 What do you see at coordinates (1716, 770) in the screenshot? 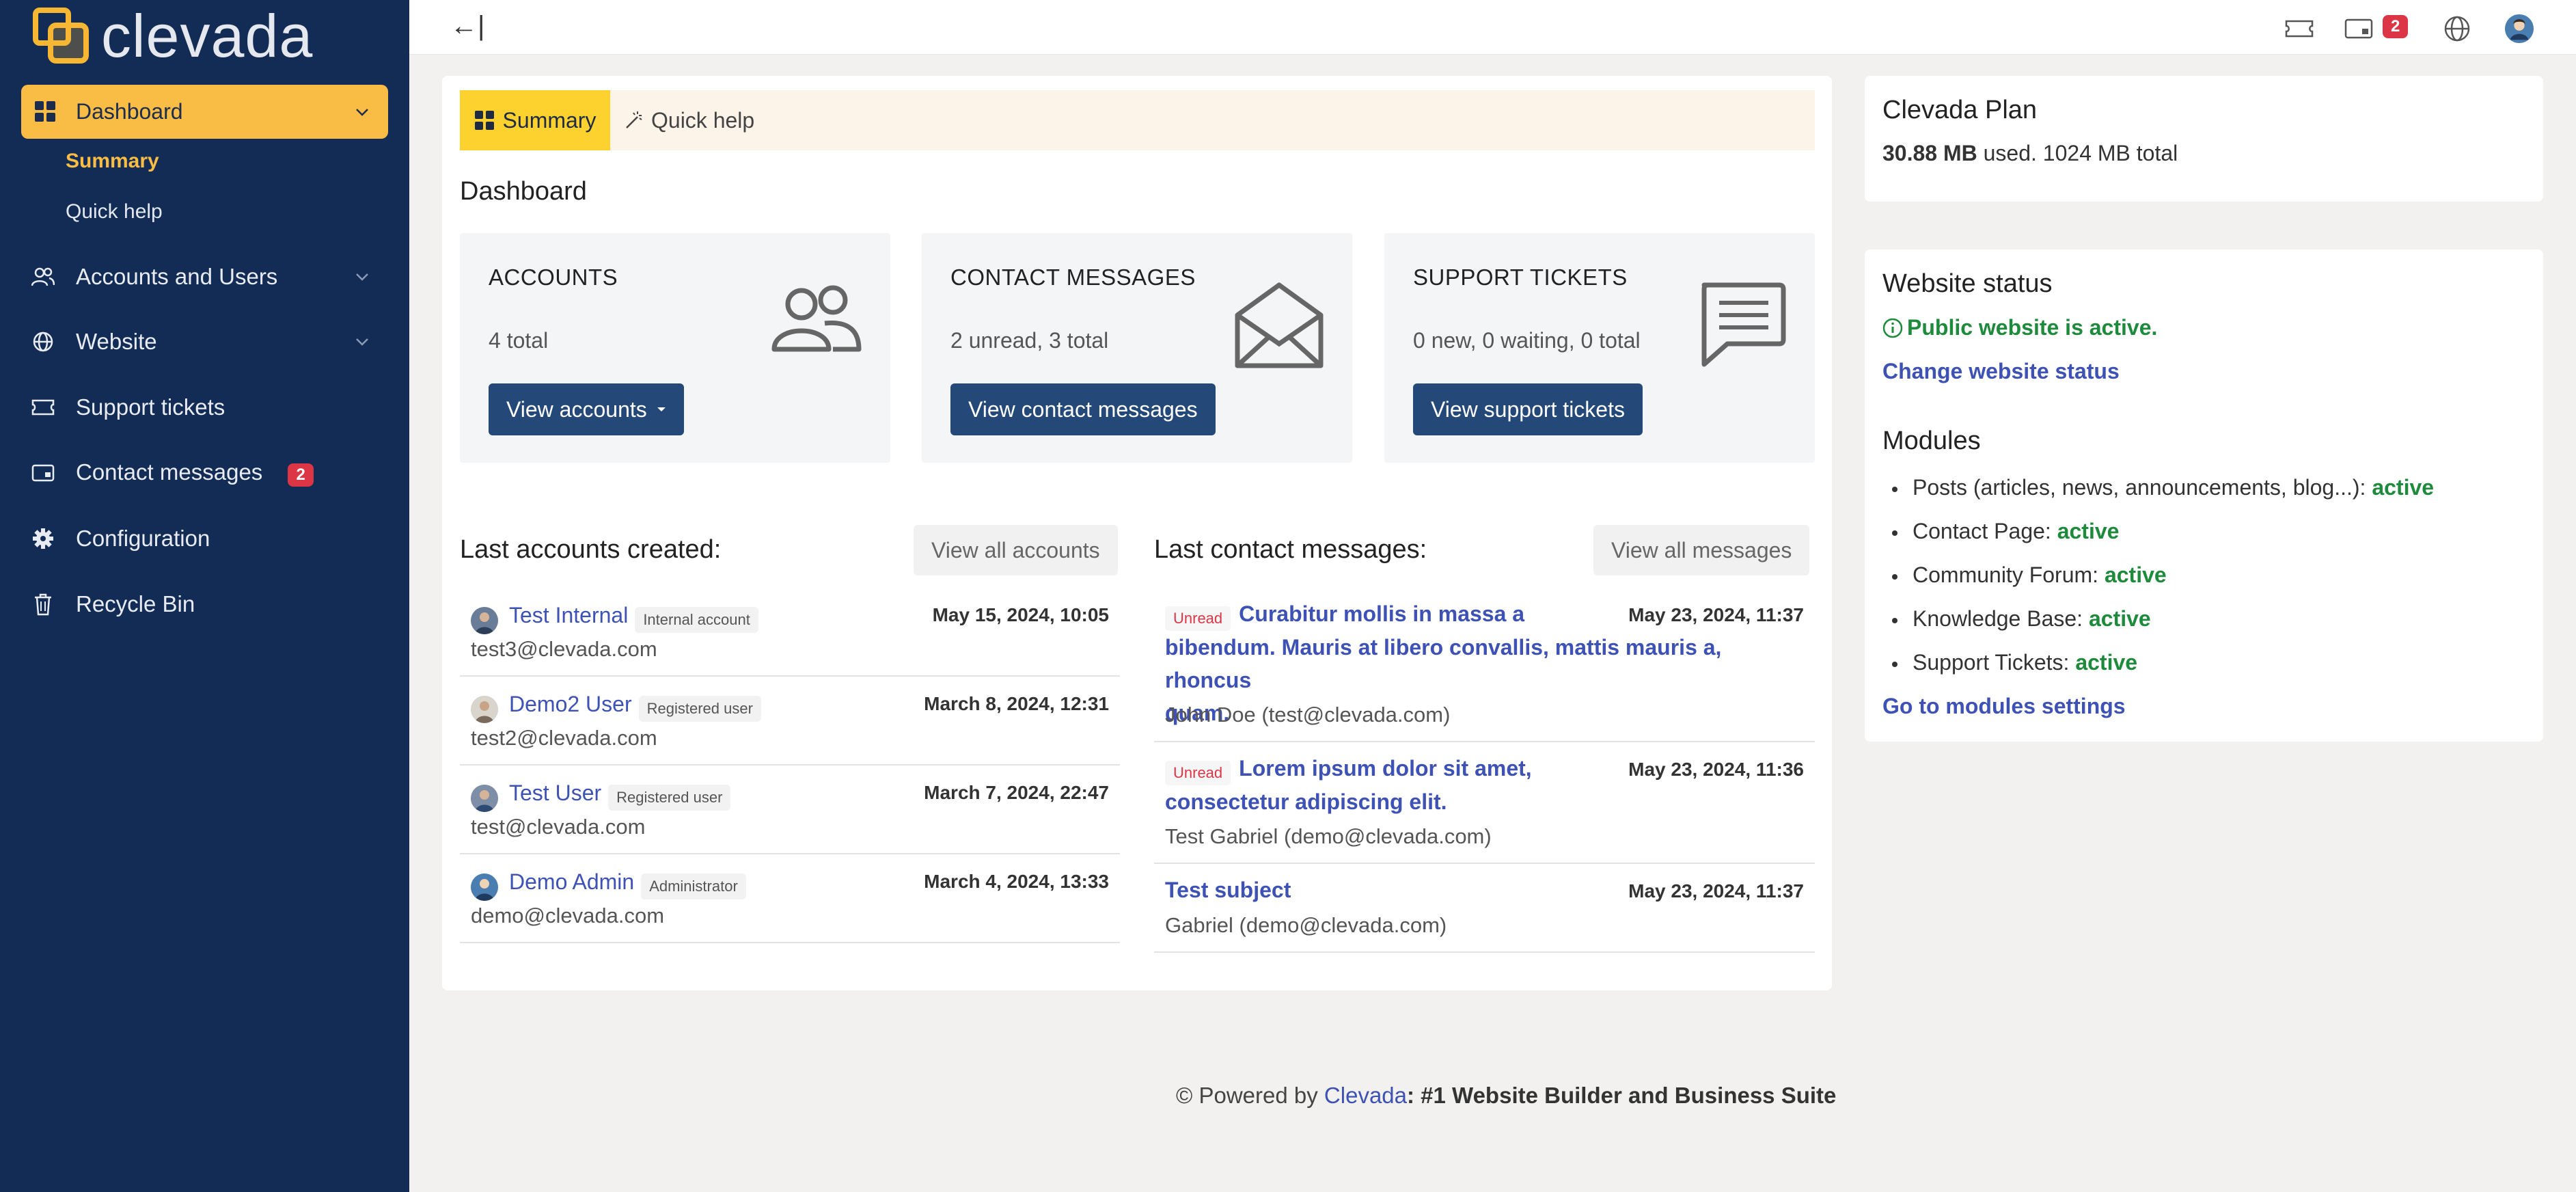
I see `message-date: May 23, 2024, 11:36` at bounding box center [1716, 770].